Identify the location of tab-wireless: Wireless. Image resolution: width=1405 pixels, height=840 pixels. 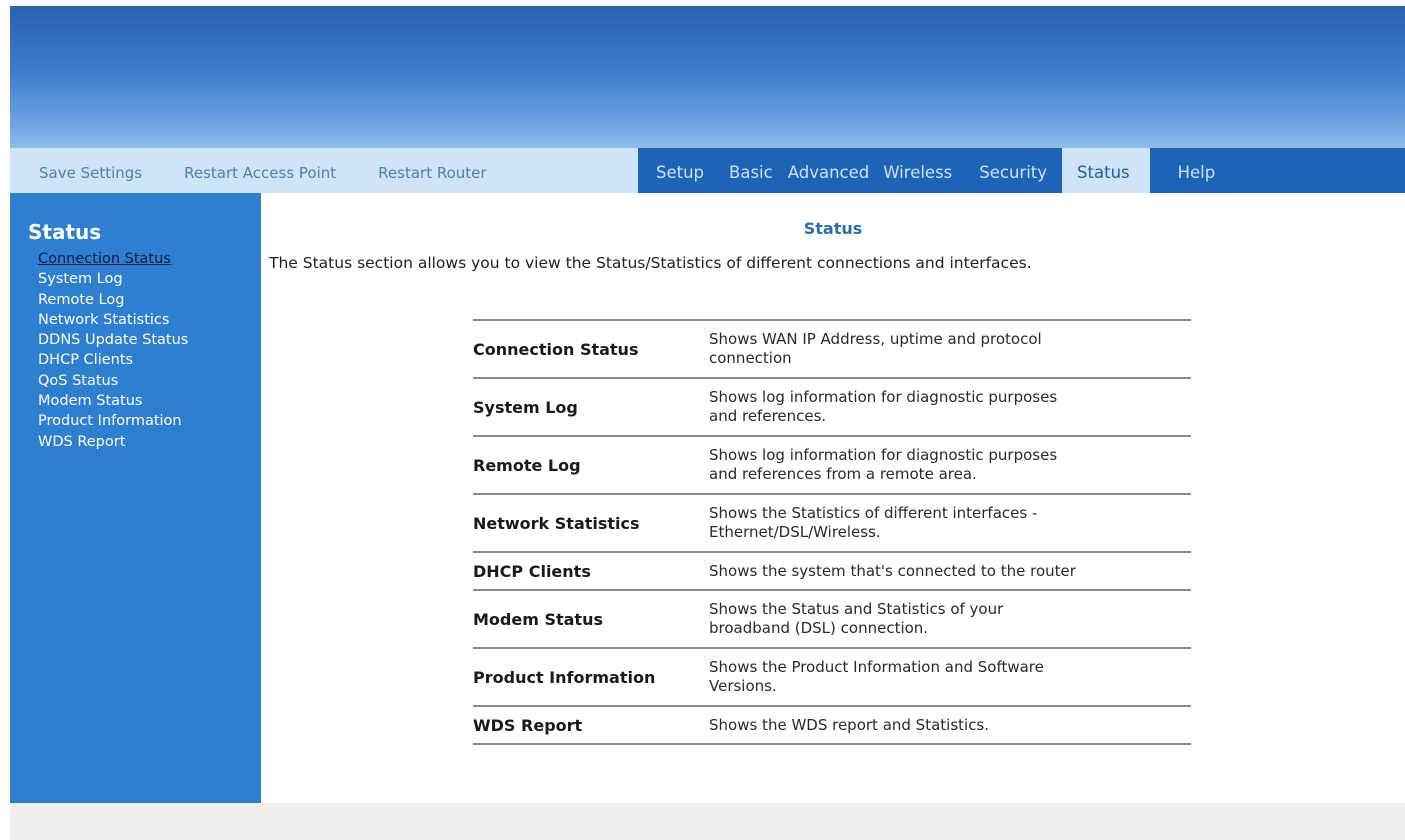
(922, 170).